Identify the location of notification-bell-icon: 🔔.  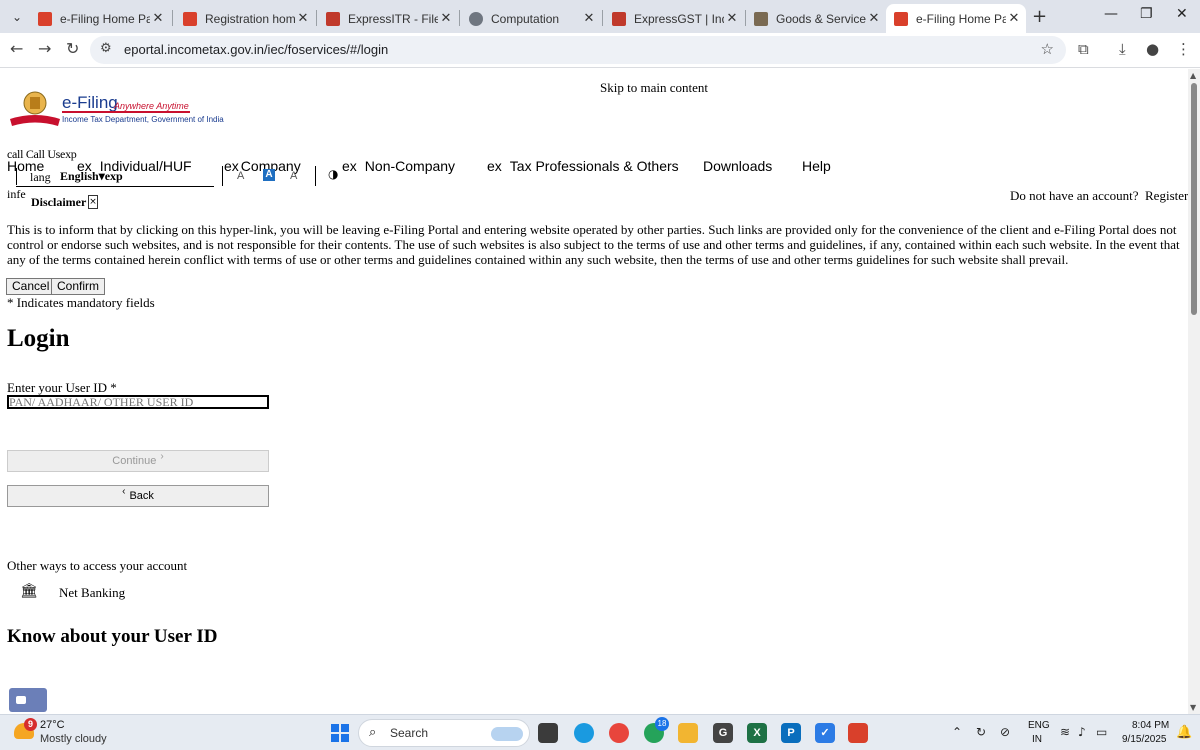
(1184, 732).